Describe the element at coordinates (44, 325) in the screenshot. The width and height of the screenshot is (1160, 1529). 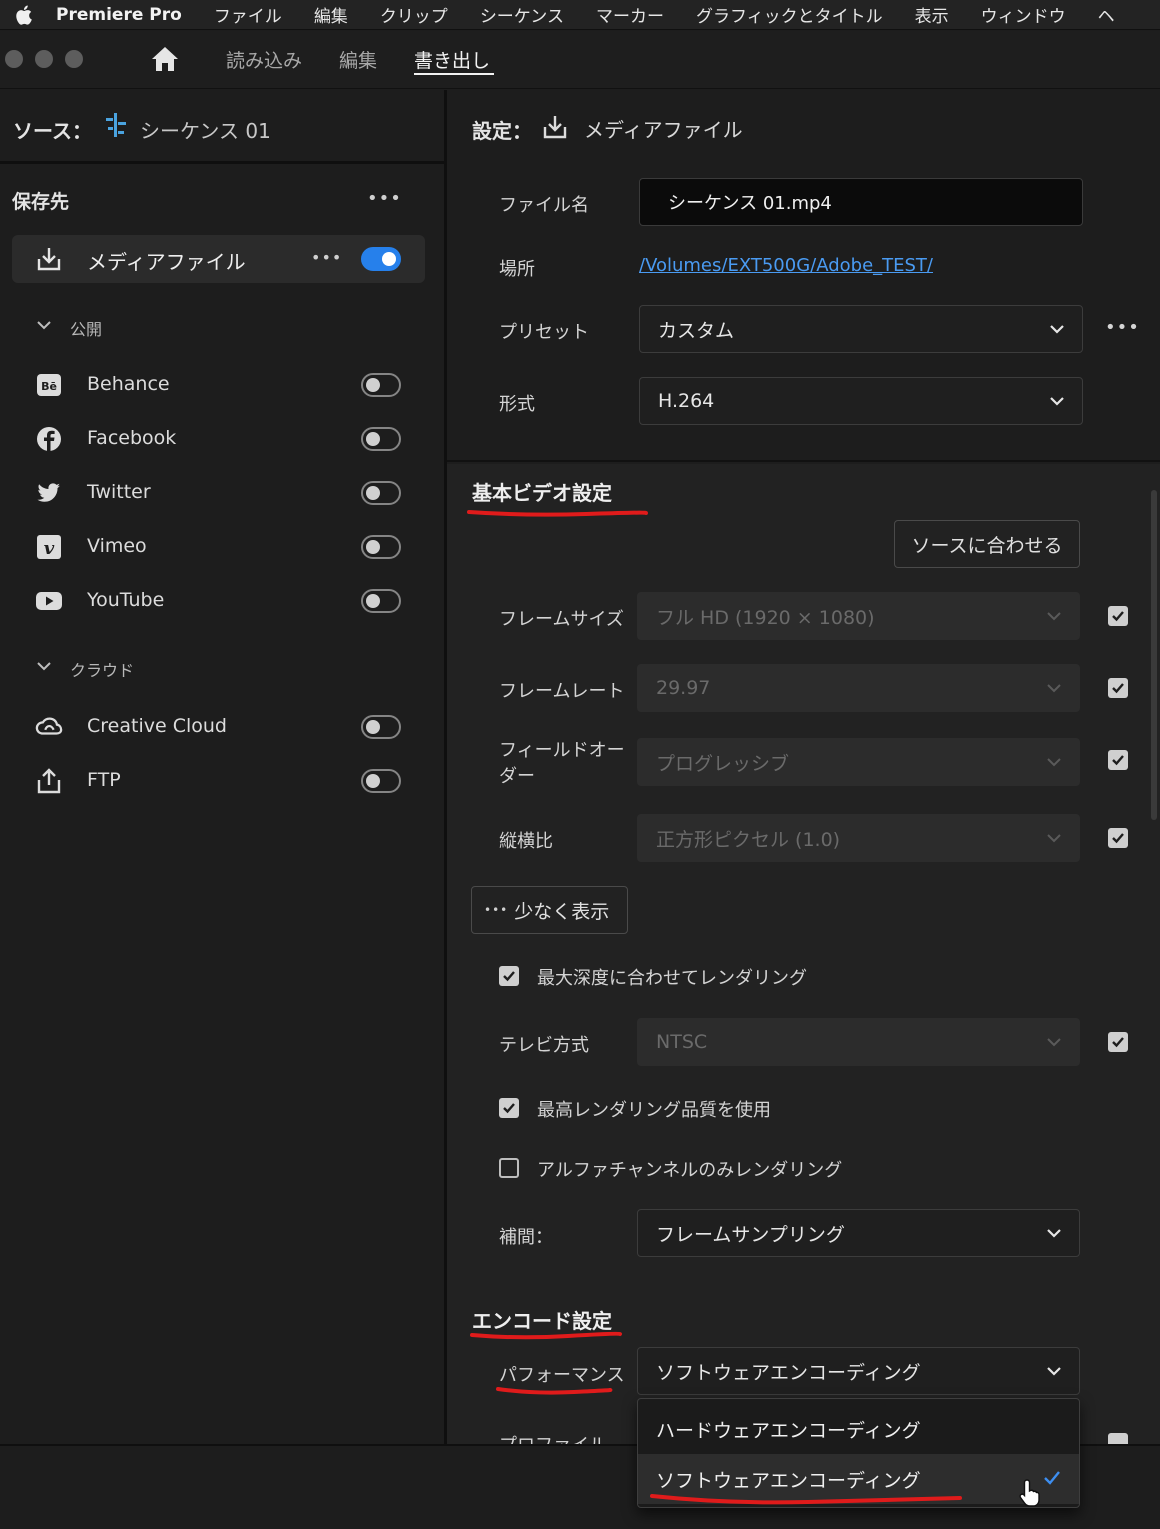
I see `publish-chevron-icon` at that location.